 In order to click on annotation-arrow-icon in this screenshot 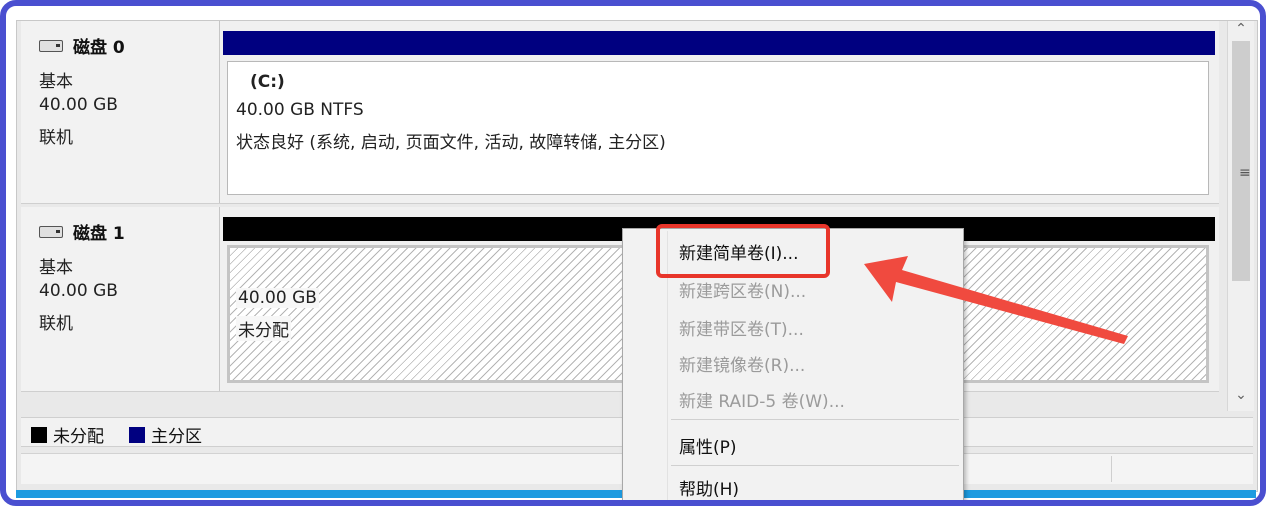, I will do `click(996, 300)`.